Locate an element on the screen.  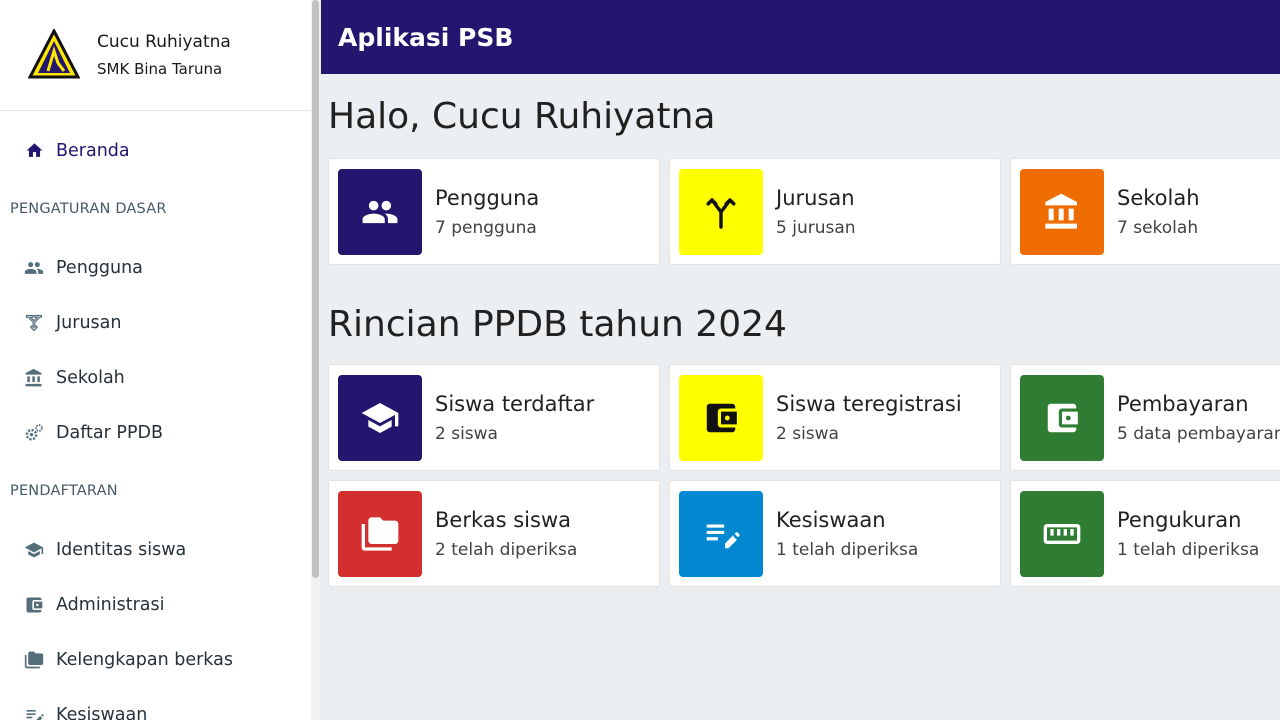
sidebar-item-administrasi: Administrasi is located at coordinates (159, 604).